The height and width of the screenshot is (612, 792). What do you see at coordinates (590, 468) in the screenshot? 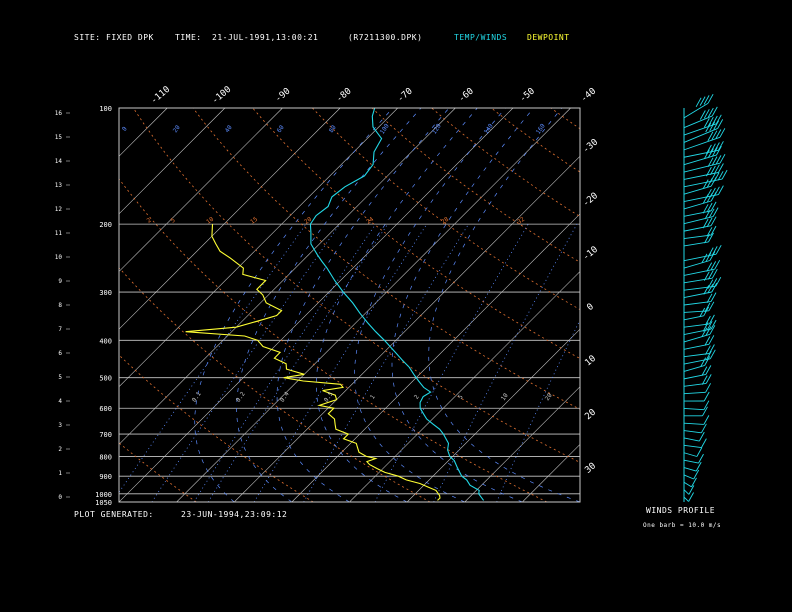
I see `right-temperature-label: 30` at bounding box center [590, 468].